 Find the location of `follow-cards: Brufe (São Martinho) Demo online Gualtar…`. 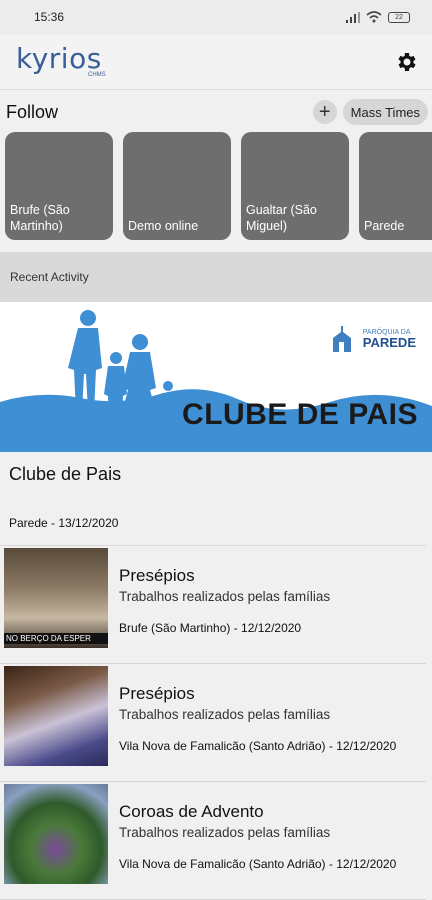

follow-cards: Brufe (São Martinho) Demo online Gualtar… is located at coordinates (216, 187).